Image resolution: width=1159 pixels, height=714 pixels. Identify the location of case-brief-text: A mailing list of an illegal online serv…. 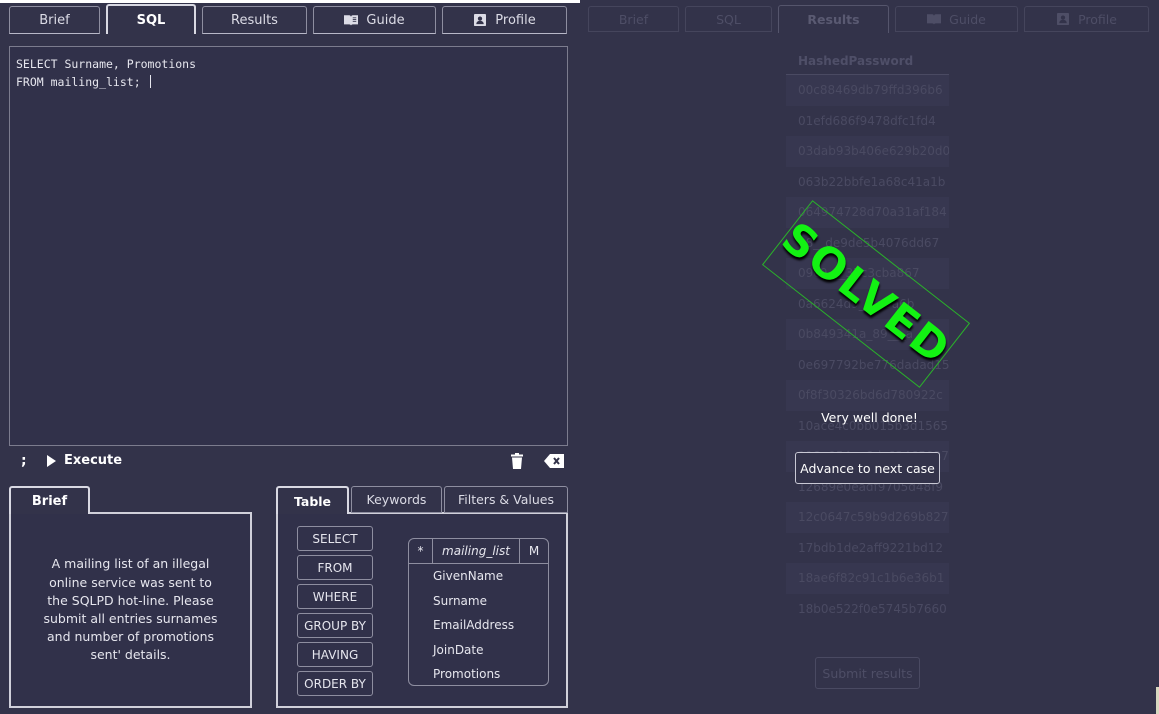
(130, 609).